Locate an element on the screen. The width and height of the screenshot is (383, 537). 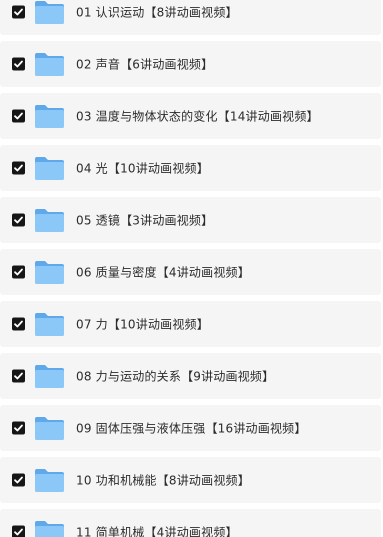
folder-label: 07 力【10讲动画视频】 is located at coordinates (142, 324).